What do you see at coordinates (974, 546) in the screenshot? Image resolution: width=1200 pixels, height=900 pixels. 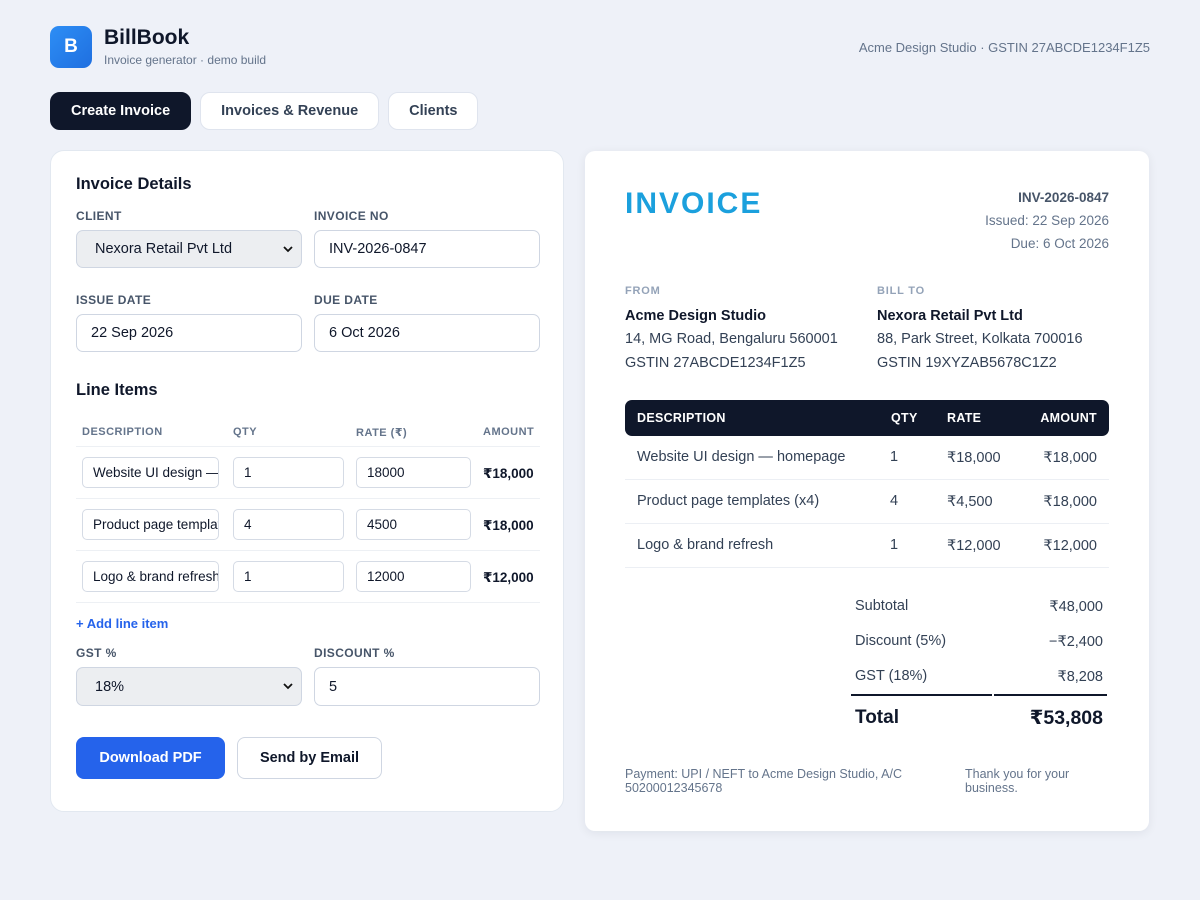 I see `row-rate: ₹12,000` at bounding box center [974, 546].